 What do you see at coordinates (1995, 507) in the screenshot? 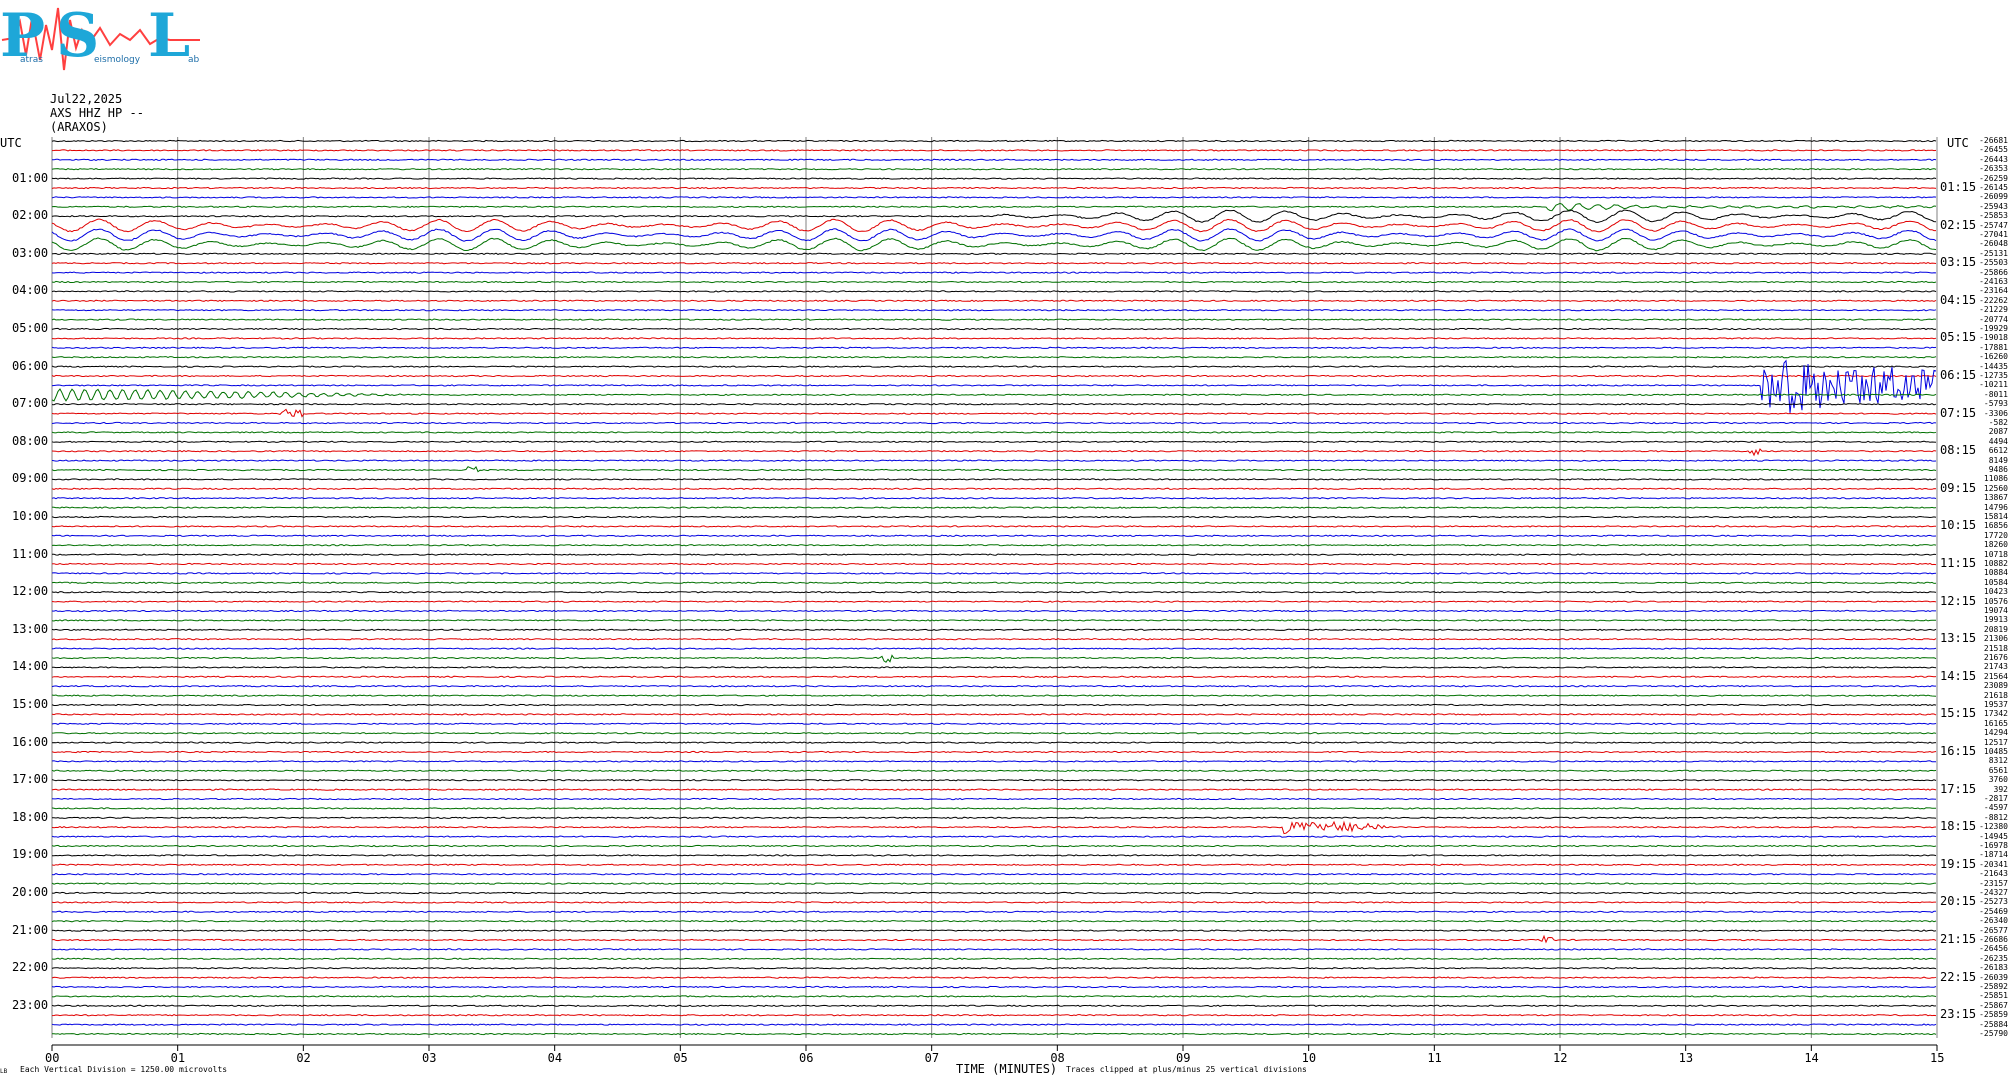
I see `trace-offset-label: 14796` at bounding box center [1995, 507].